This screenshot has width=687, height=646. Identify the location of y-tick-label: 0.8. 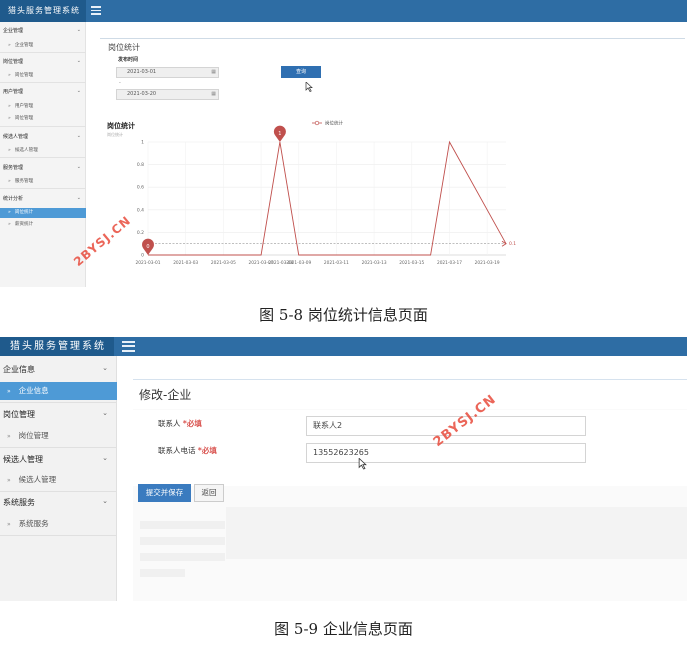
(140, 165).